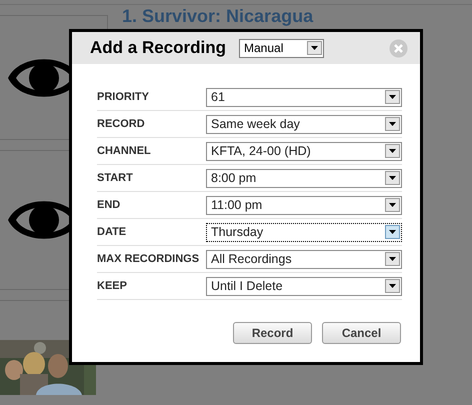  Describe the element at coordinates (218, 16) in the screenshot. I see `show-title: 1. Survivor: Nicaragua` at that location.